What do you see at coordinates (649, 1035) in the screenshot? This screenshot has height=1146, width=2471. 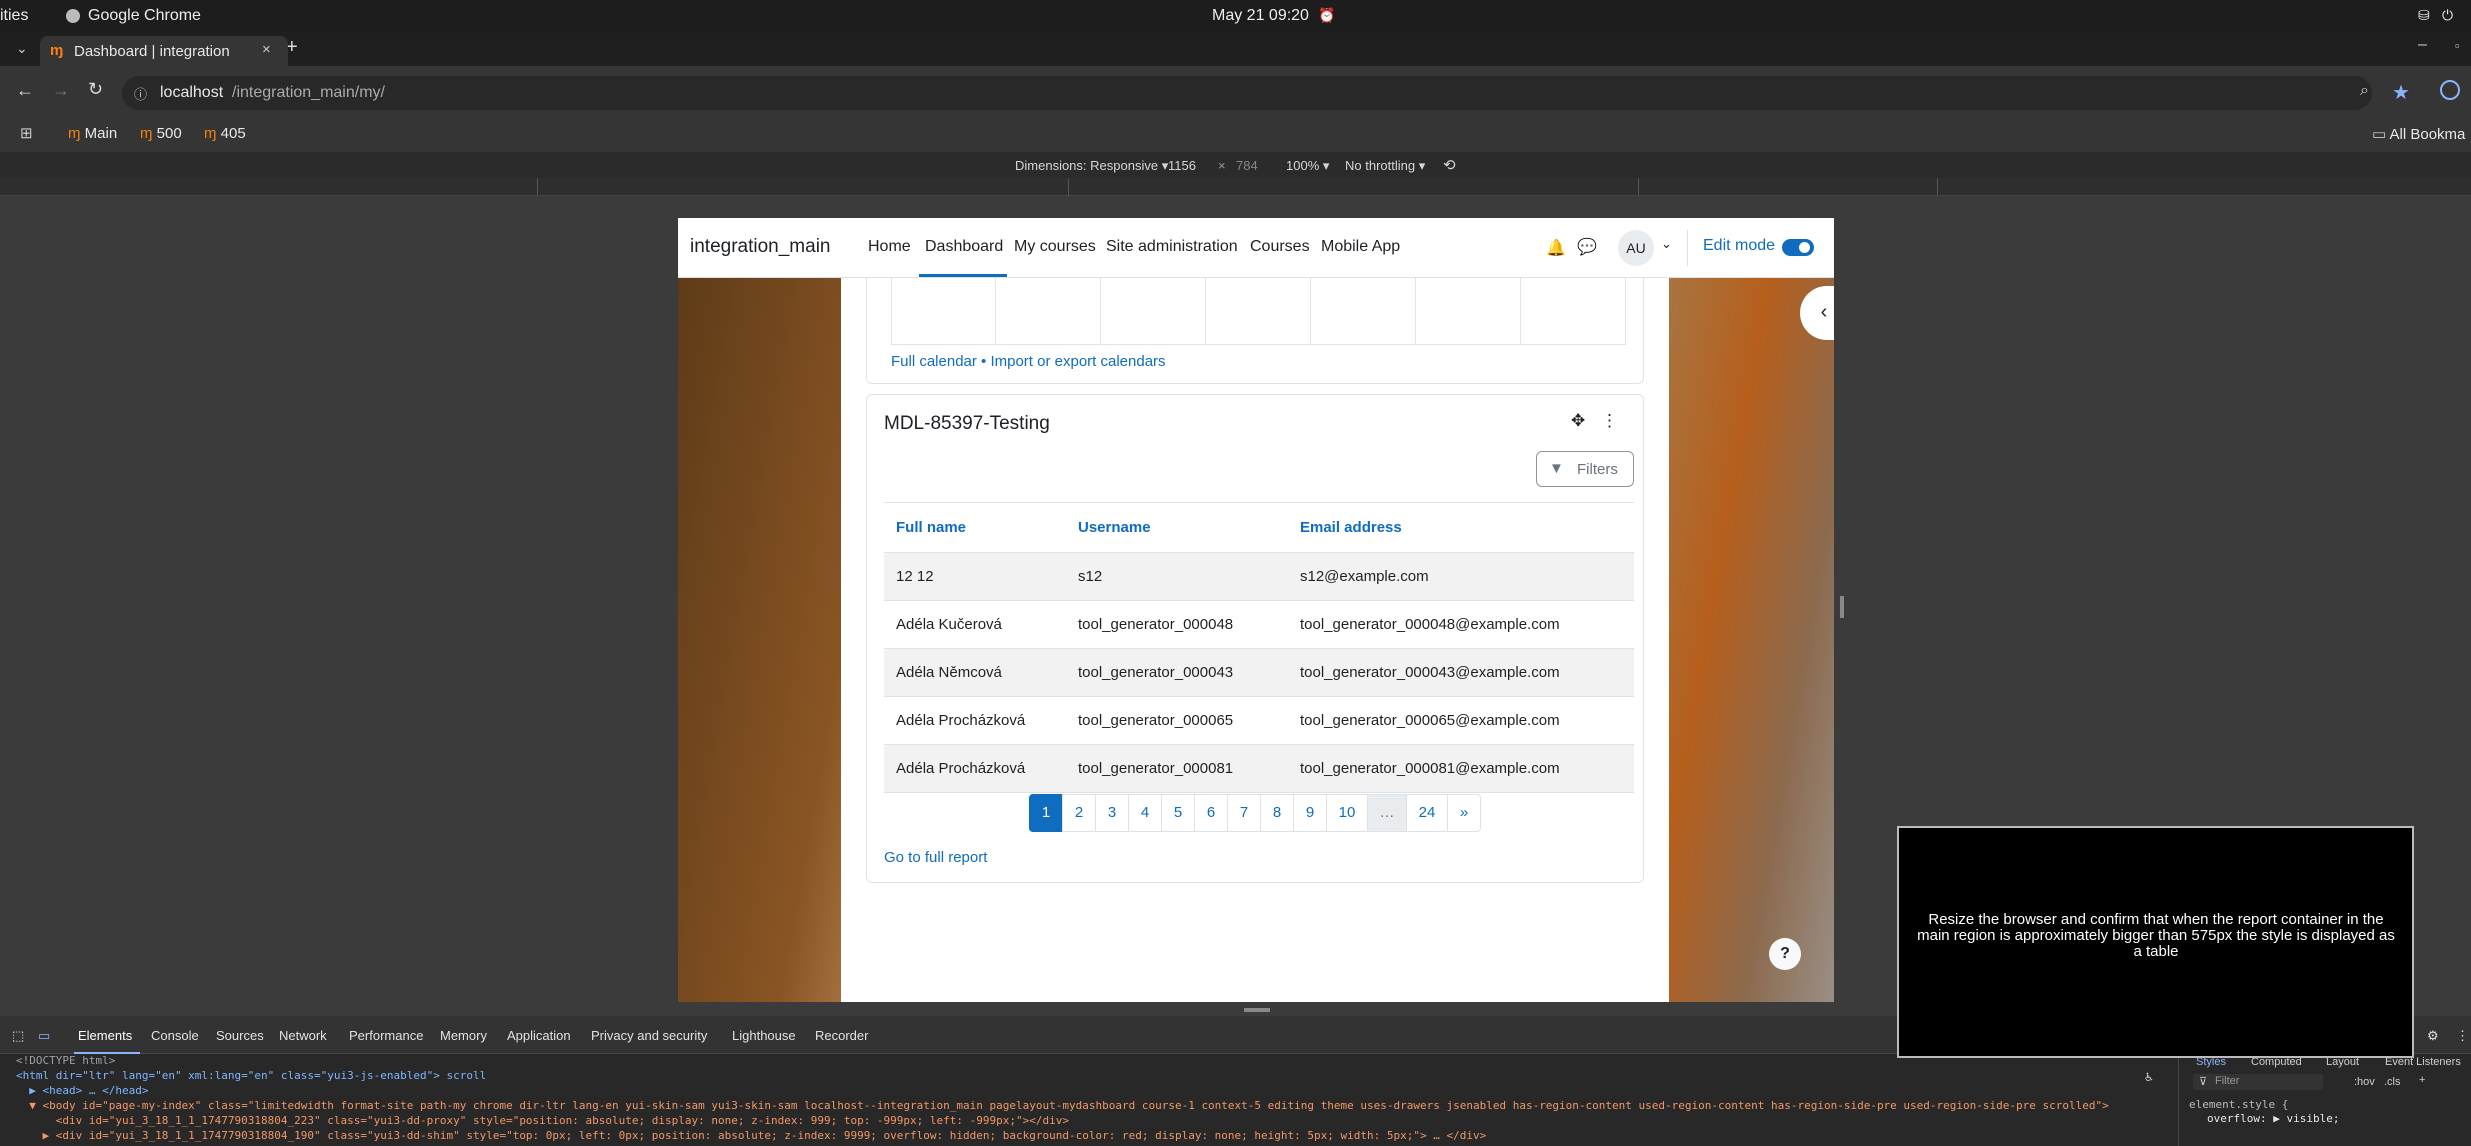 I see `tab-privacy-security: Privacy and security` at bounding box center [649, 1035].